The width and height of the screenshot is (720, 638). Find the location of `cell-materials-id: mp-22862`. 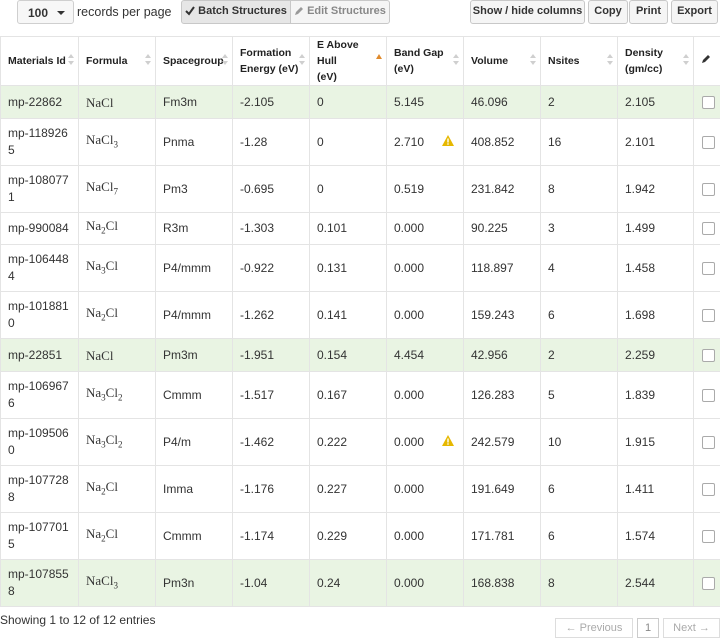

cell-materials-id: mp-22862 is located at coordinates (40, 102).